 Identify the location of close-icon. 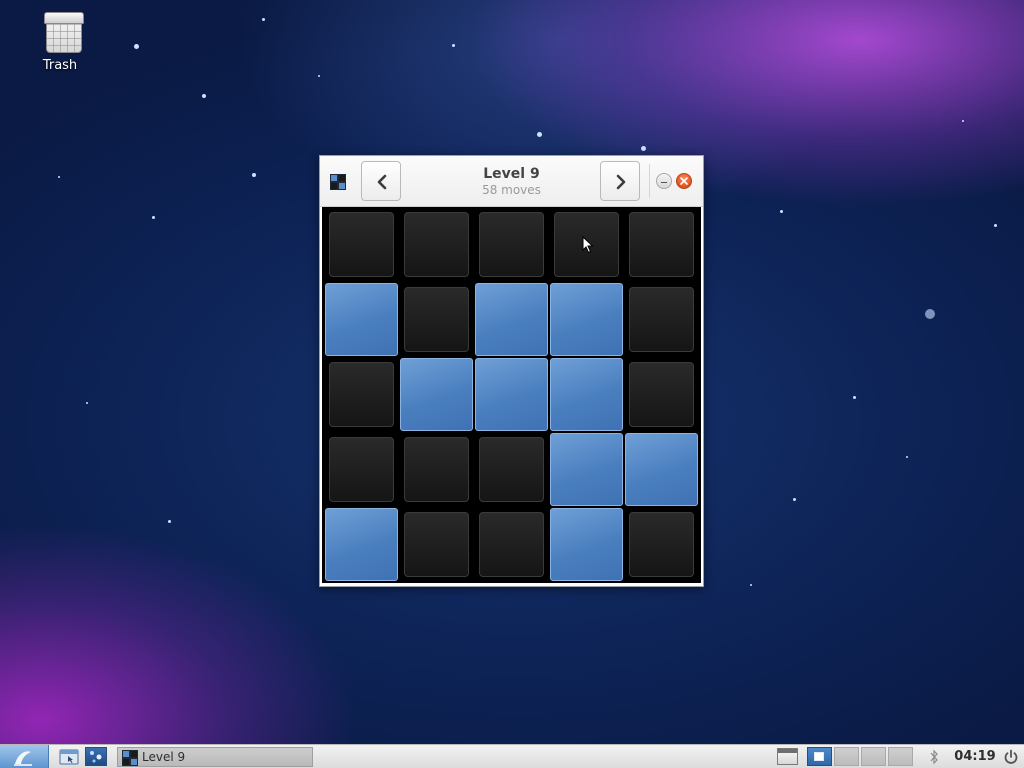
(684, 181).